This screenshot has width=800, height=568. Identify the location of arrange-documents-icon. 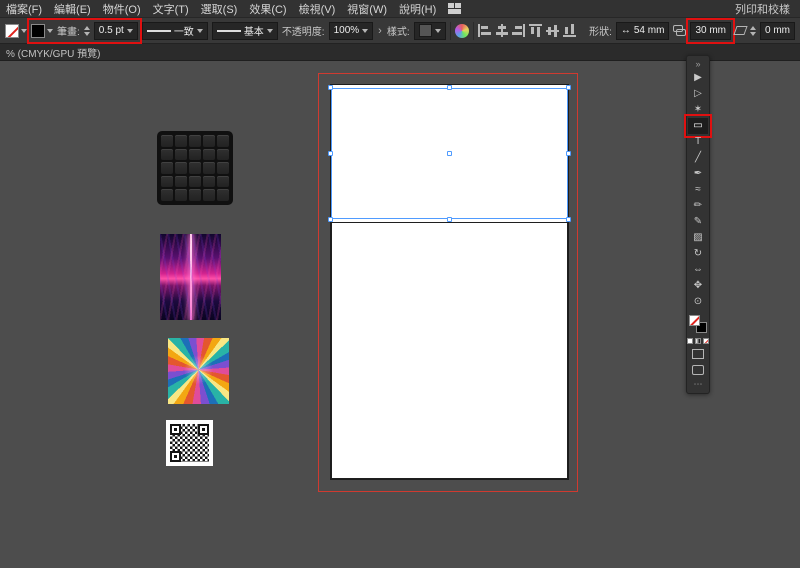
(455, 8).